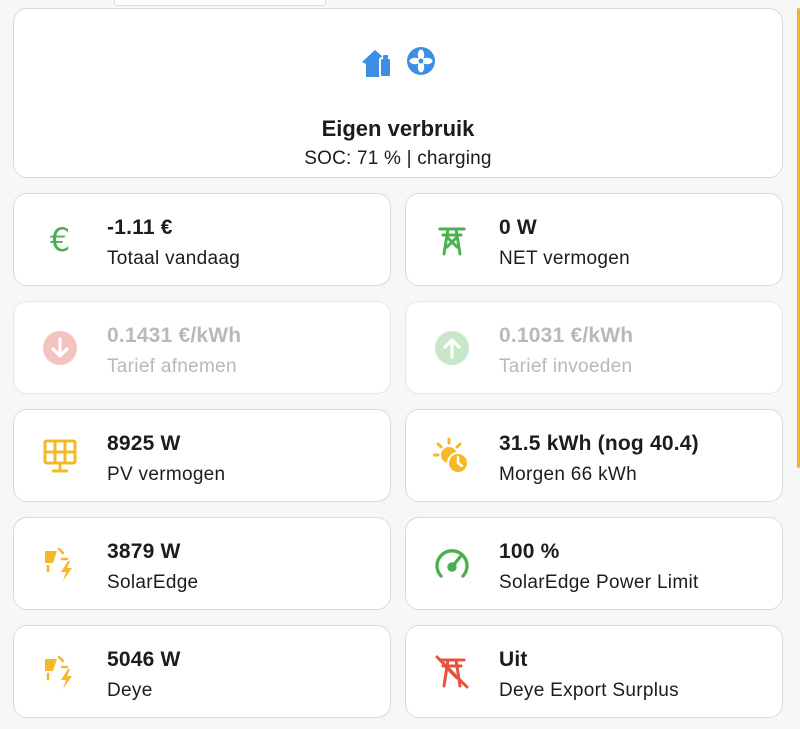  Describe the element at coordinates (60, 456) in the screenshot. I see `solar-panel-icon` at that location.